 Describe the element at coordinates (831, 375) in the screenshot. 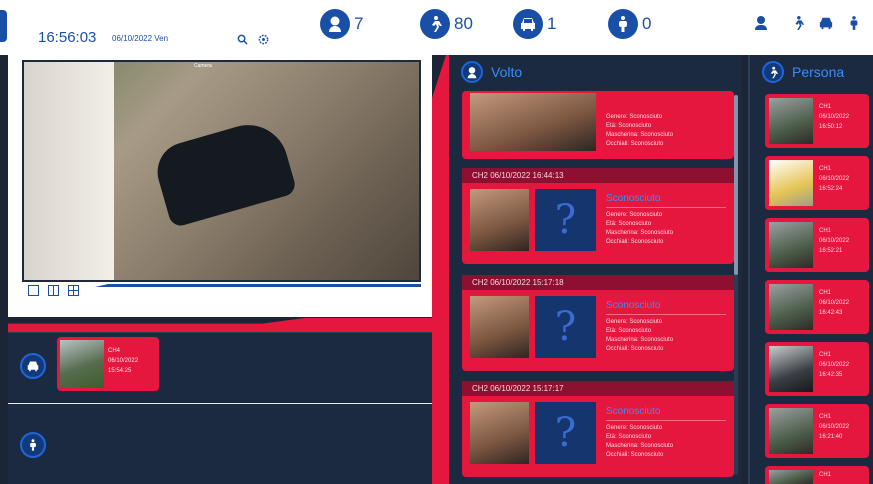

I see `person-time: 16:42:35` at that location.